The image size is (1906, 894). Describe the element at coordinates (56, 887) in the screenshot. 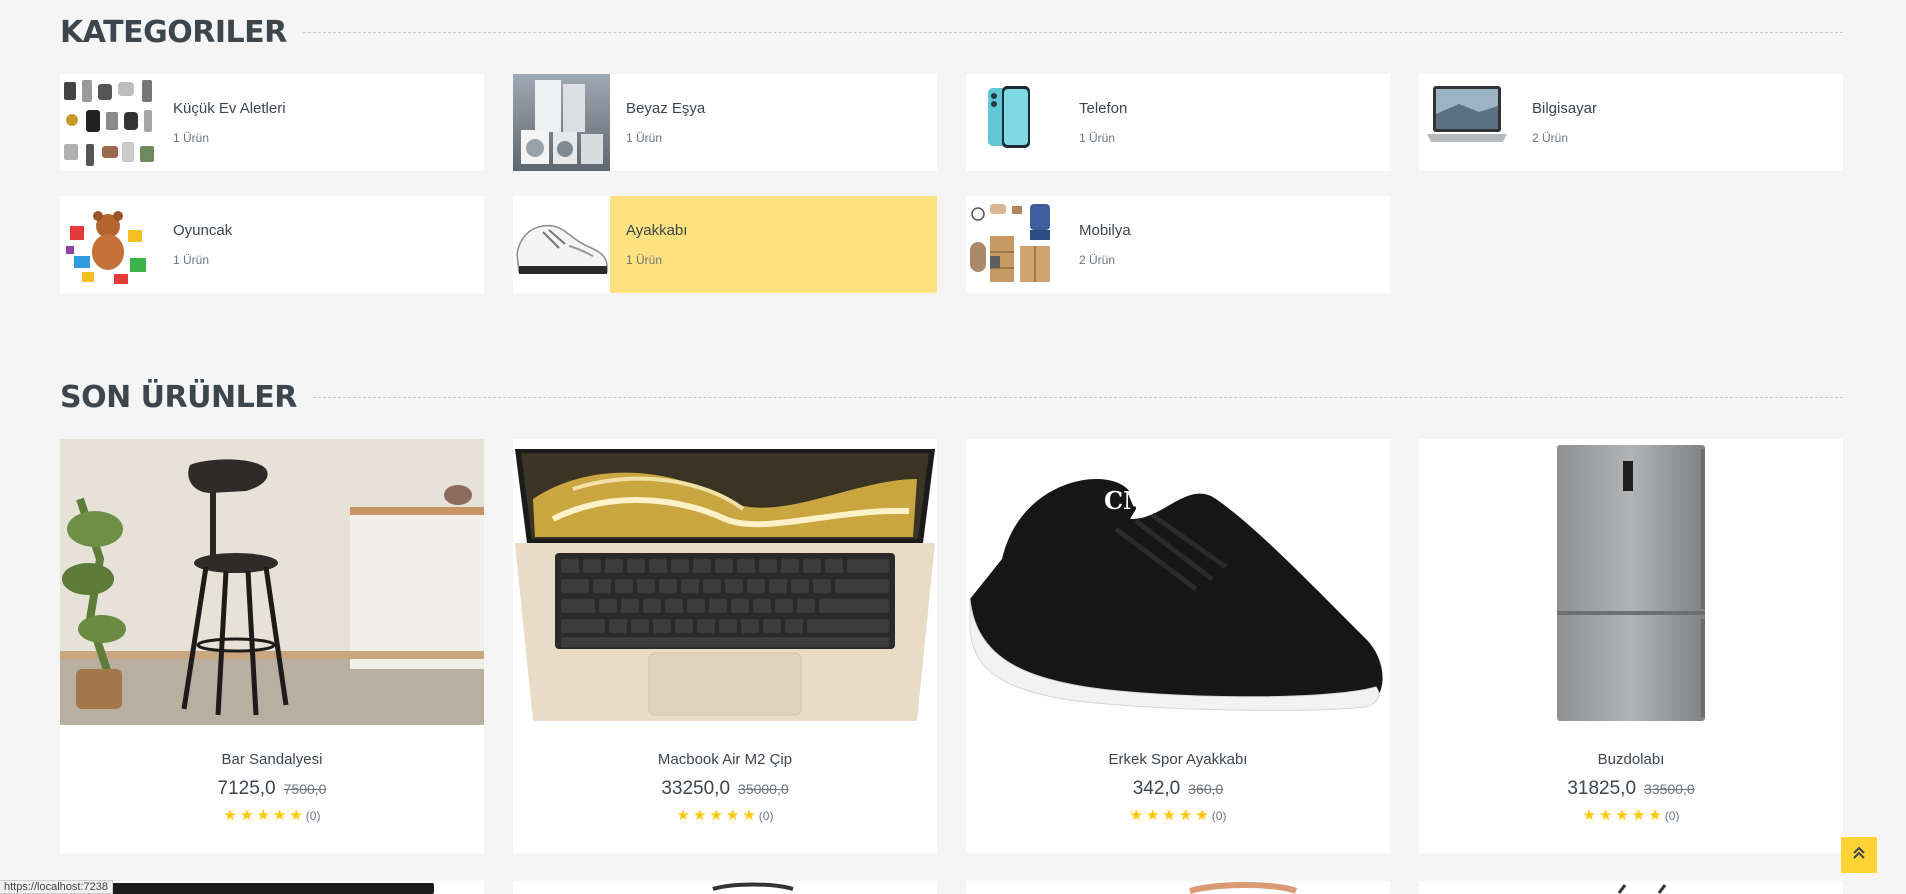

I see `status-bar-url: https://localhost:7238` at that location.